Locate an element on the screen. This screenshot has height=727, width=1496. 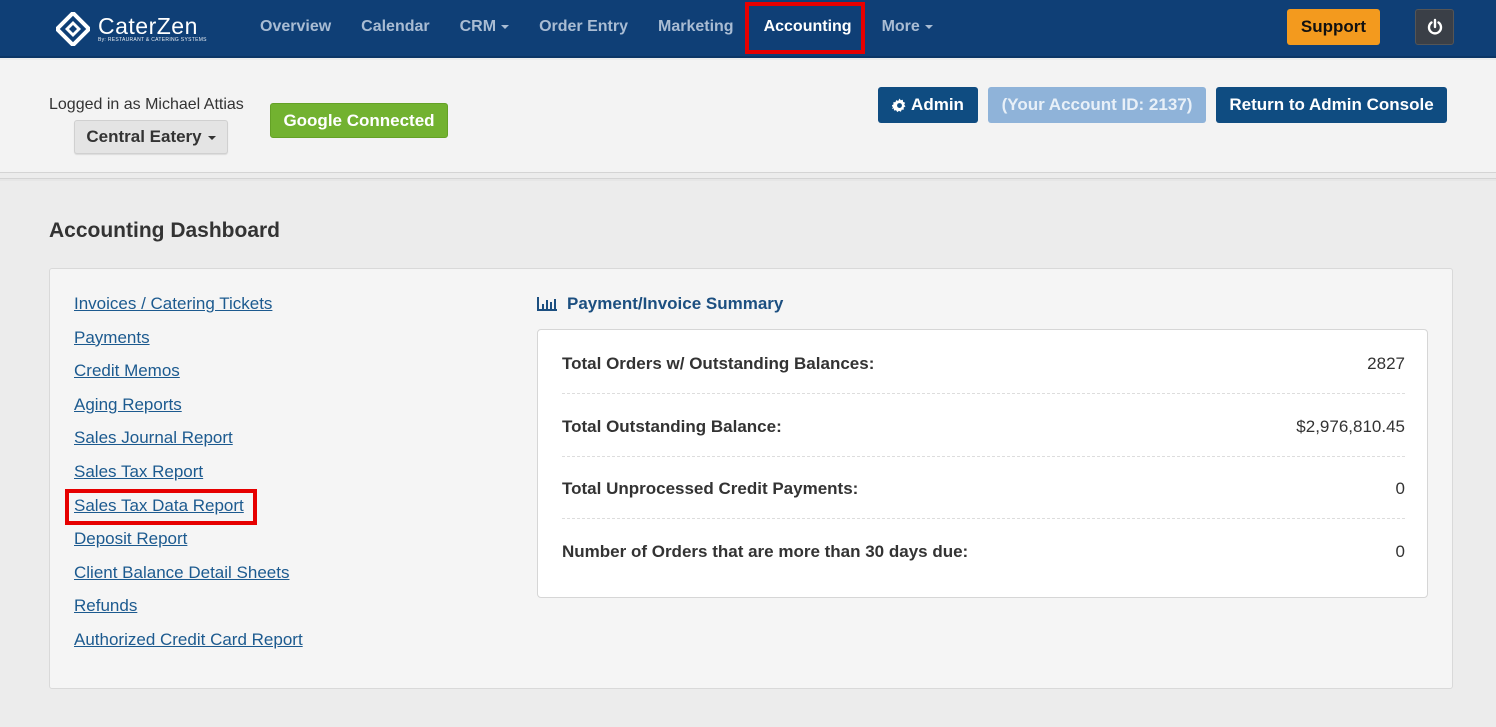
link-credit-memos: Credit Memos is located at coordinates (188, 376).